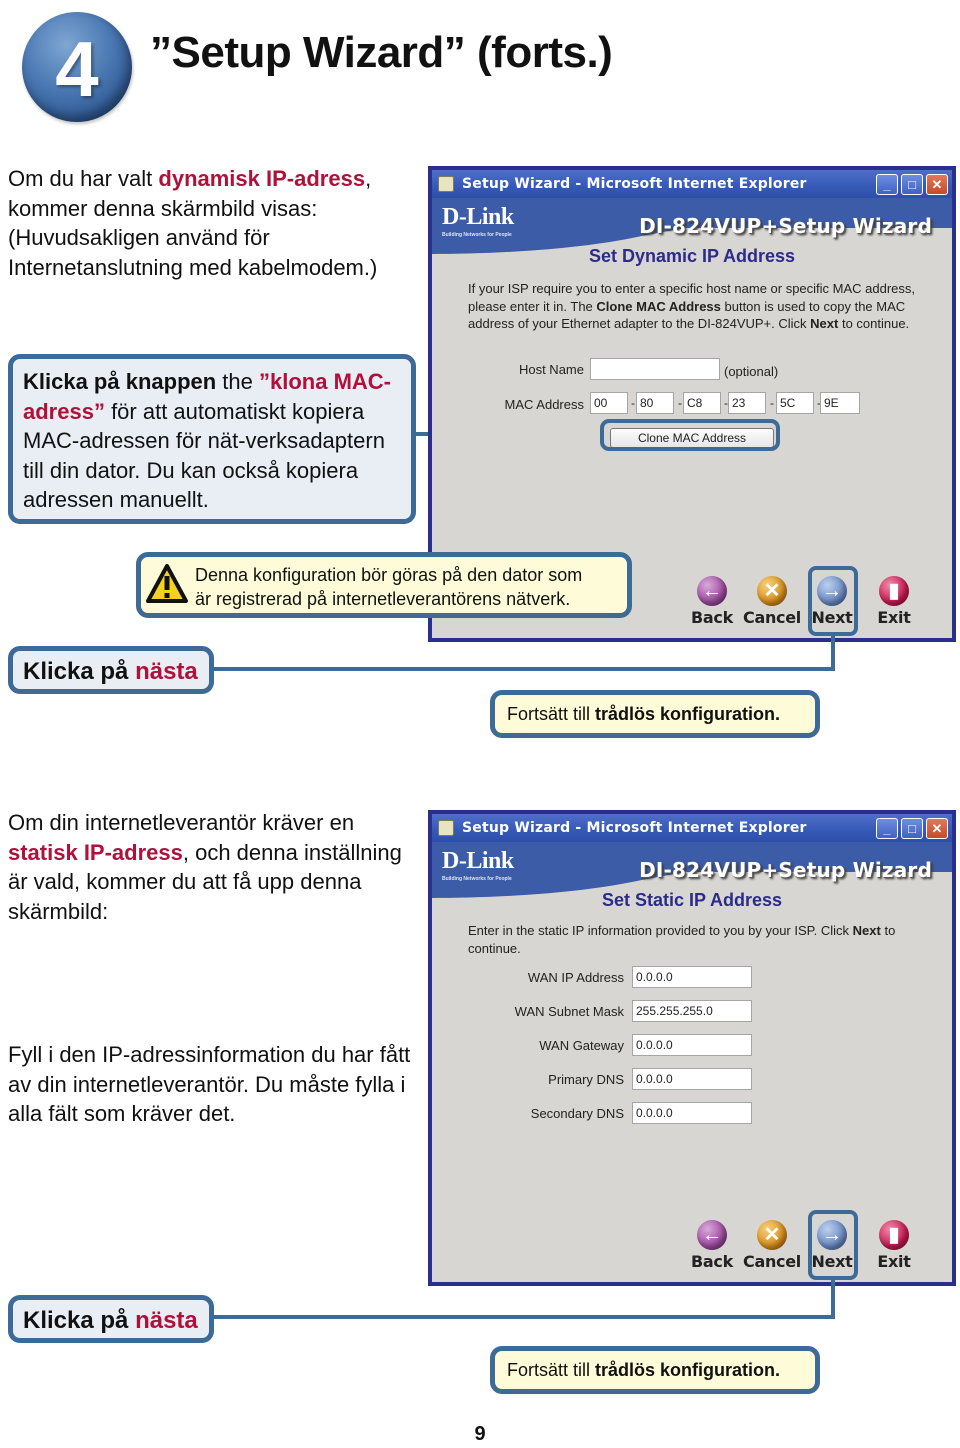 The height and width of the screenshot is (1448, 960). What do you see at coordinates (658, 306) in the screenshot?
I see `desc-bold: Clone MAC Address` at bounding box center [658, 306].